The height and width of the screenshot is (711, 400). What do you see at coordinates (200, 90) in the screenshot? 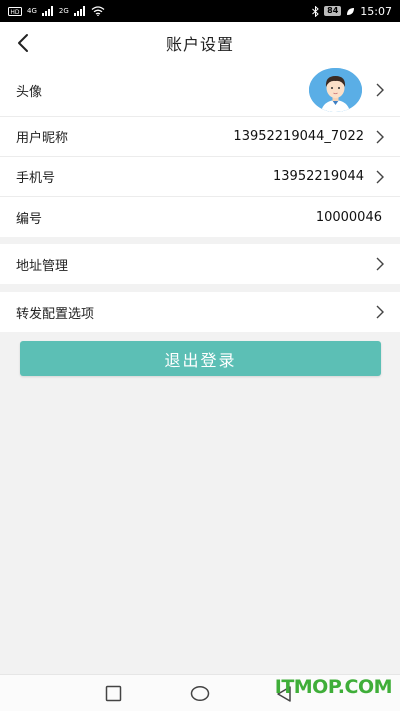
I see `avatar-row: 头像` at bounding box center [200, 90].